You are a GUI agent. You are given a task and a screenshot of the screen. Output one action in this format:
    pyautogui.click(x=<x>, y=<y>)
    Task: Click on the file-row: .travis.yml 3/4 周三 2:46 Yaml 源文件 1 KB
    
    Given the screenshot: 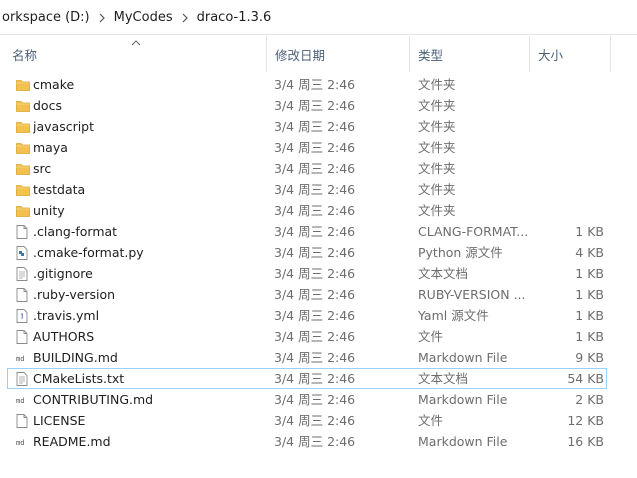 What is the action you would take?
    pyautogui.click(x=307, y=315)
    